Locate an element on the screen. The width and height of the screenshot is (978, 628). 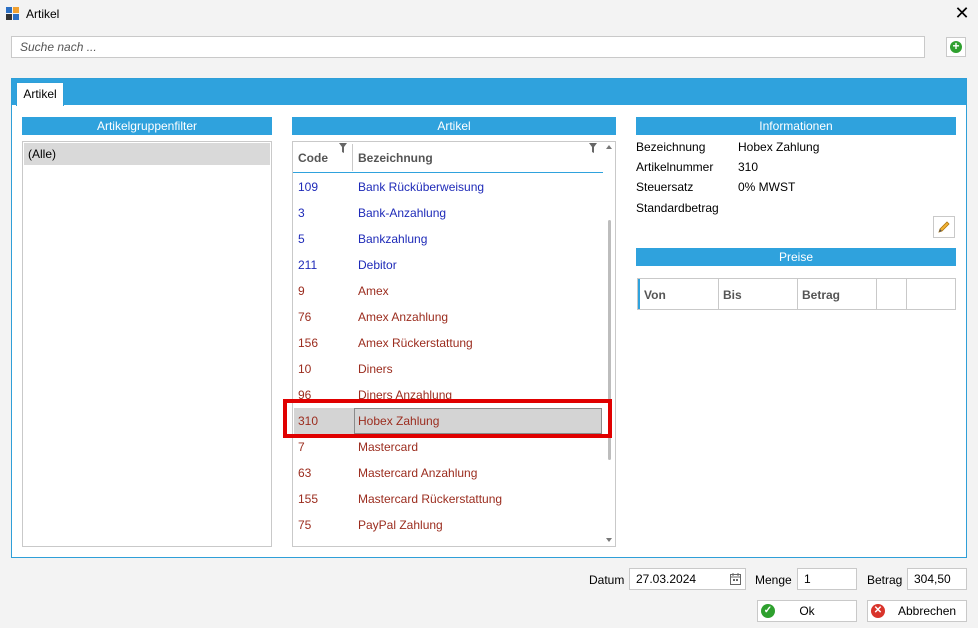
column-bis: Bis is located at coordinates (758, 294).